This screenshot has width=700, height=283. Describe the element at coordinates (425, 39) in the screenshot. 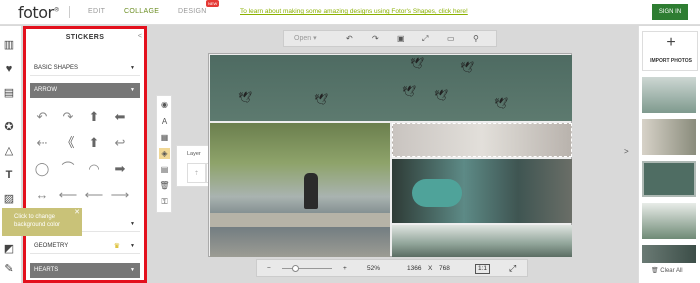

I see `resize-icon: ⤢` at that location.